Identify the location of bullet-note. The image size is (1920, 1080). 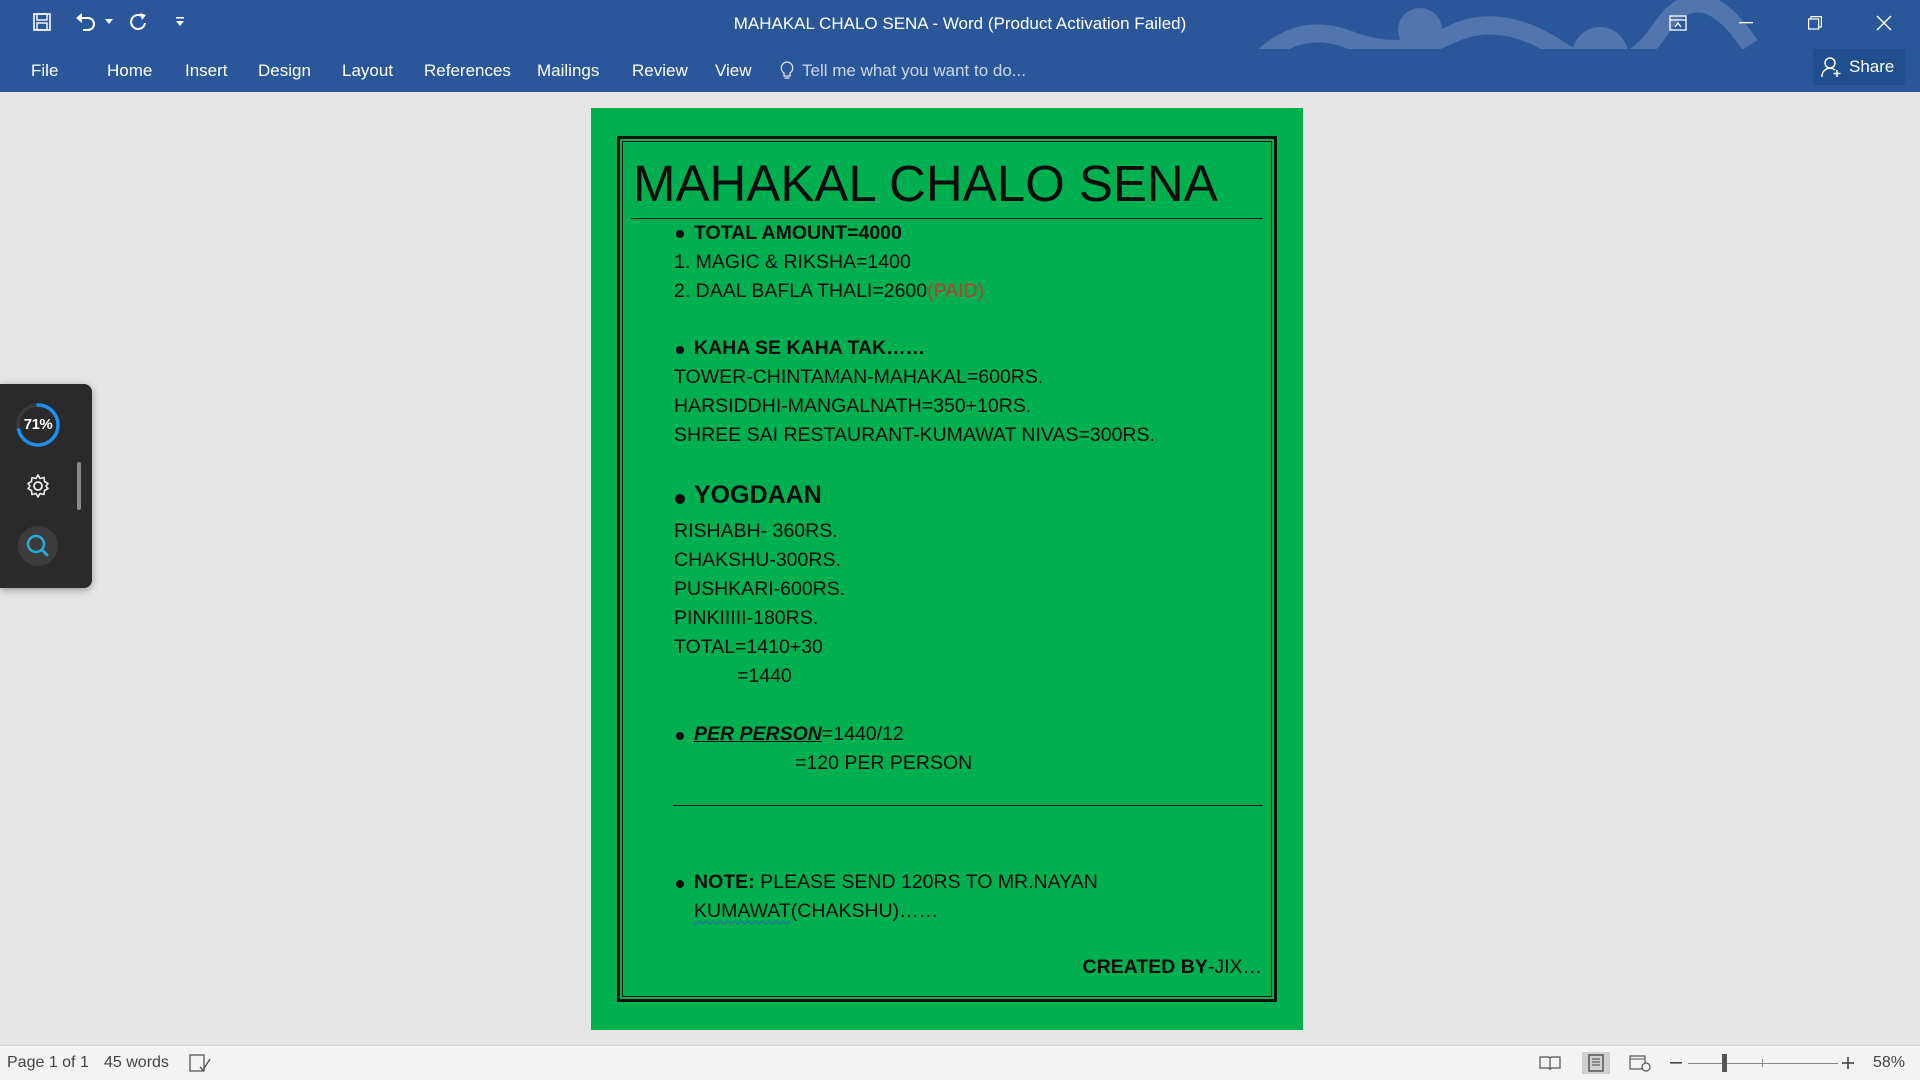
(680, 884).